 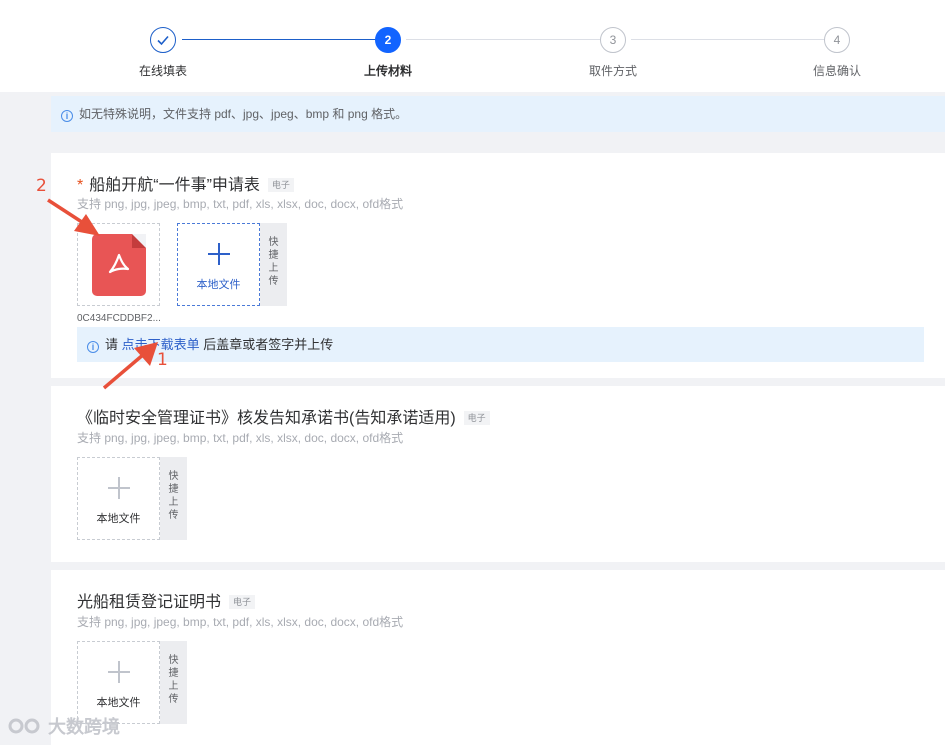 I want to click on watermark-text: 大数跨境, so click(x=84, y=727).